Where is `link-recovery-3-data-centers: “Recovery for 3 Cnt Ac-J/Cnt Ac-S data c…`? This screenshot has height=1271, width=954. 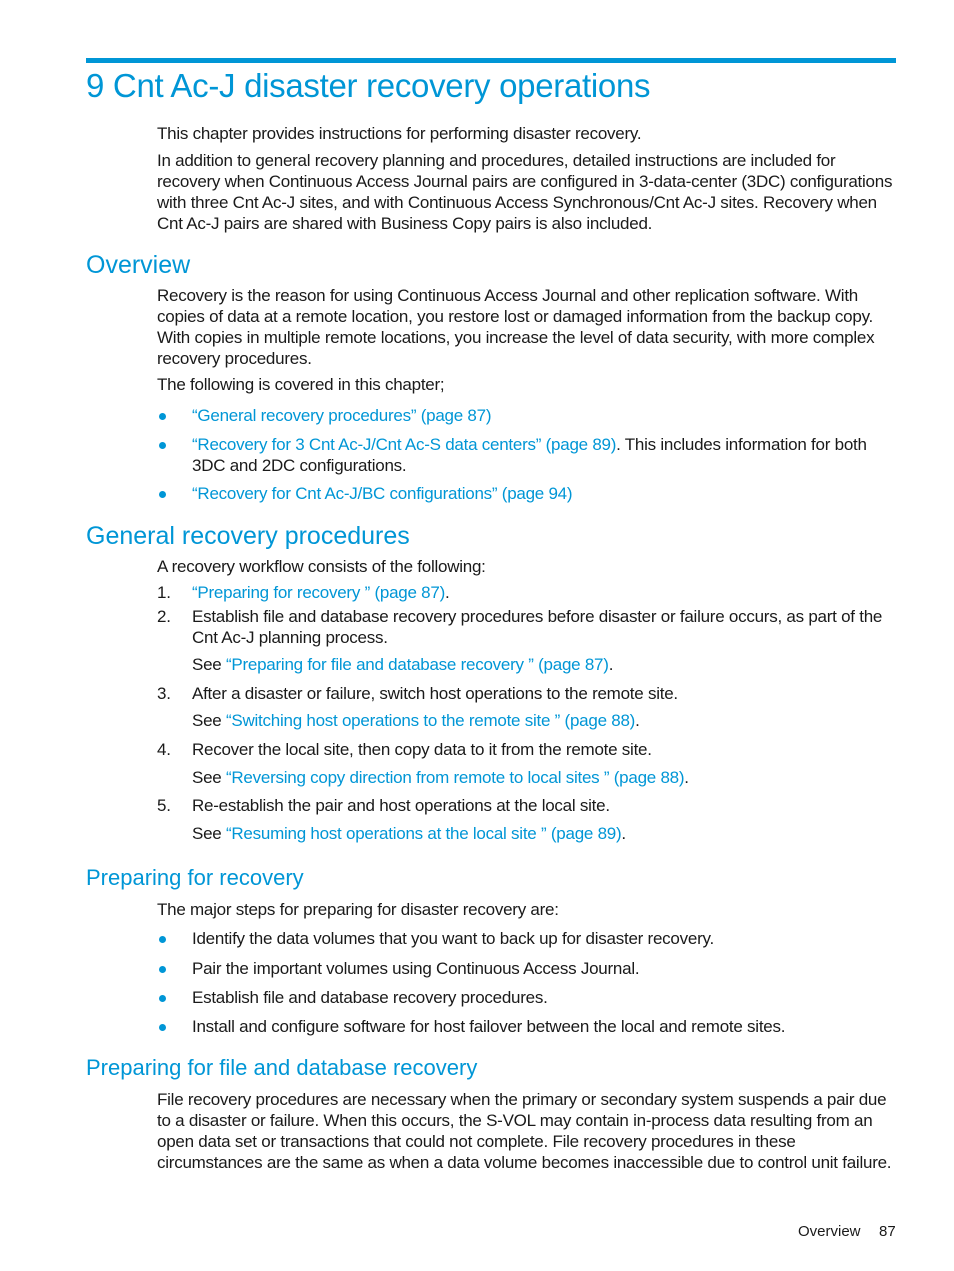
link-recovery-3-data-centers: “Recovery for 3 Cnt Ac-J/Cnt Ac-S data c… is located at coordinates (404, 444).